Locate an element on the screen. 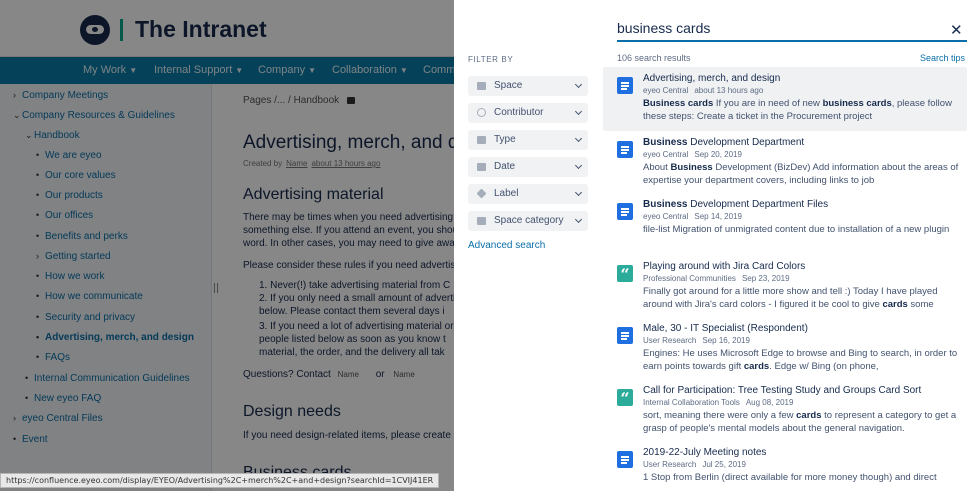 This screenshot has width=979, height=491. filter-contributor: Contributor is located at coordinates (528, 113).